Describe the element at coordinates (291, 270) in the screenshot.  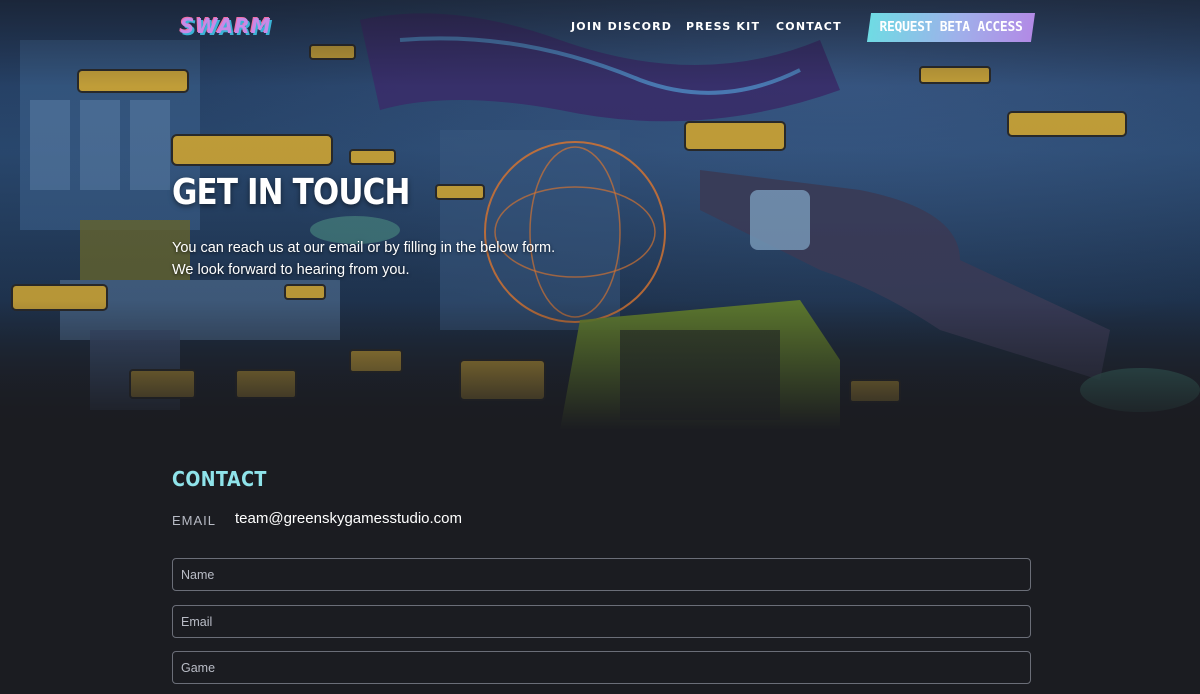
I see `hero-description-line: We look forward to hearing from you.` at that location.